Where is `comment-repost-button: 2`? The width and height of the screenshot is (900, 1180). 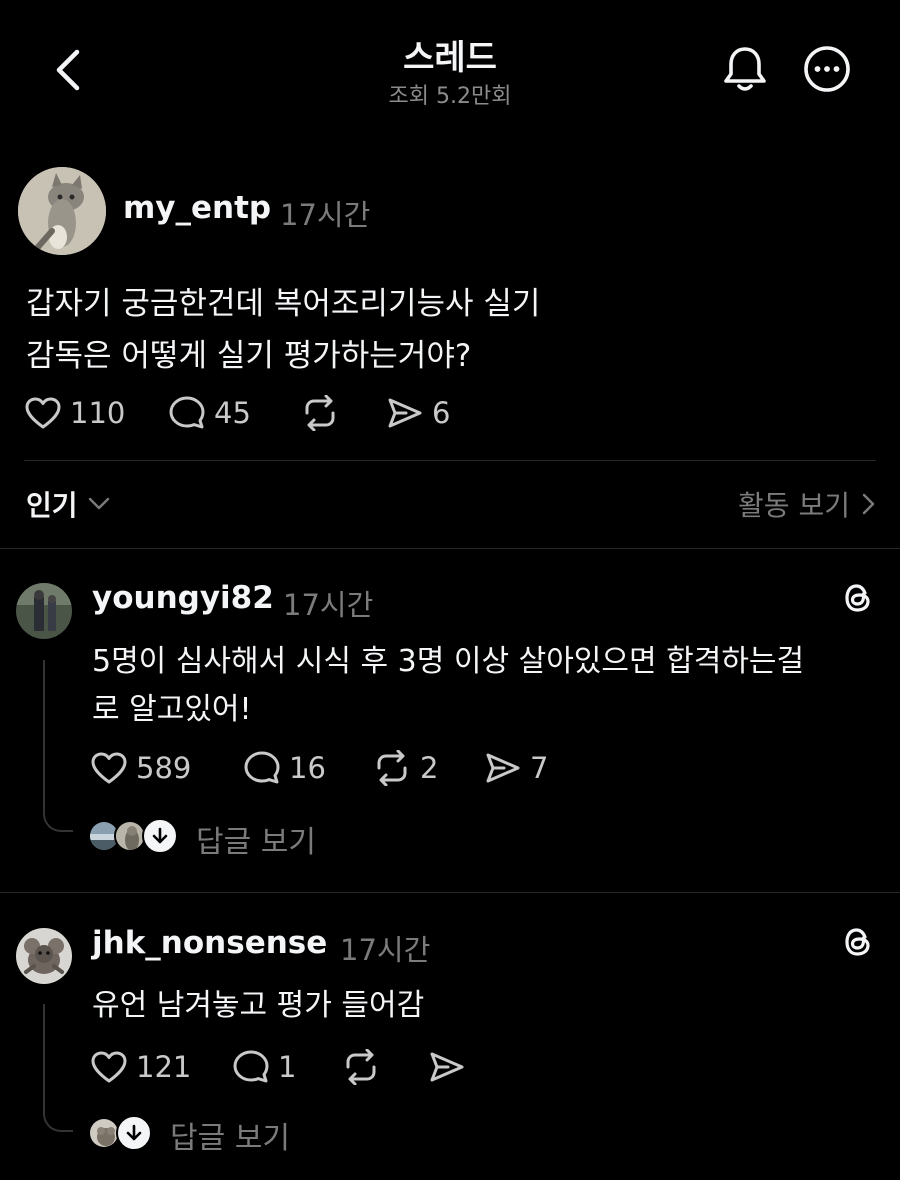 comment-repost-button: 2 is located at coordinates (405, 768).